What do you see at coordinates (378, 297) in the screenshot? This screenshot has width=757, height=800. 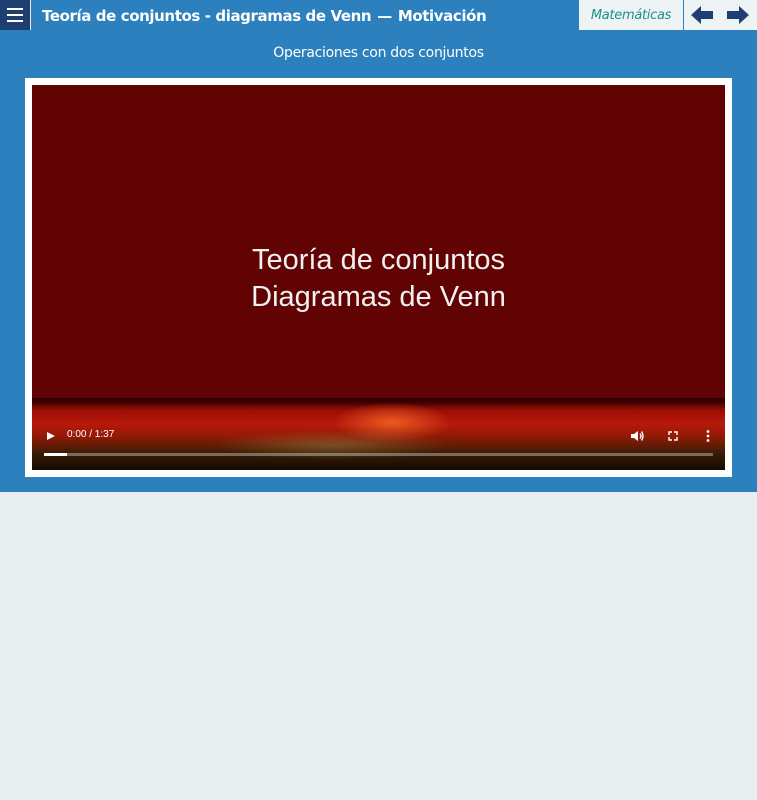 I see `video-title-line2: Diagramas de Venn` at bounding box center [378, 297].